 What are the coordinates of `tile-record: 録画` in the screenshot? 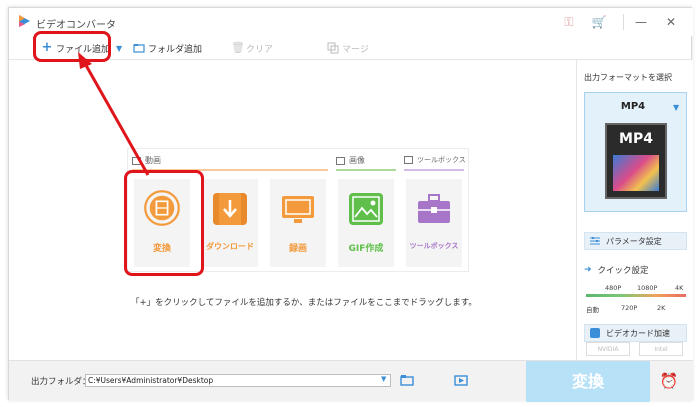 It's located at (298, 223).